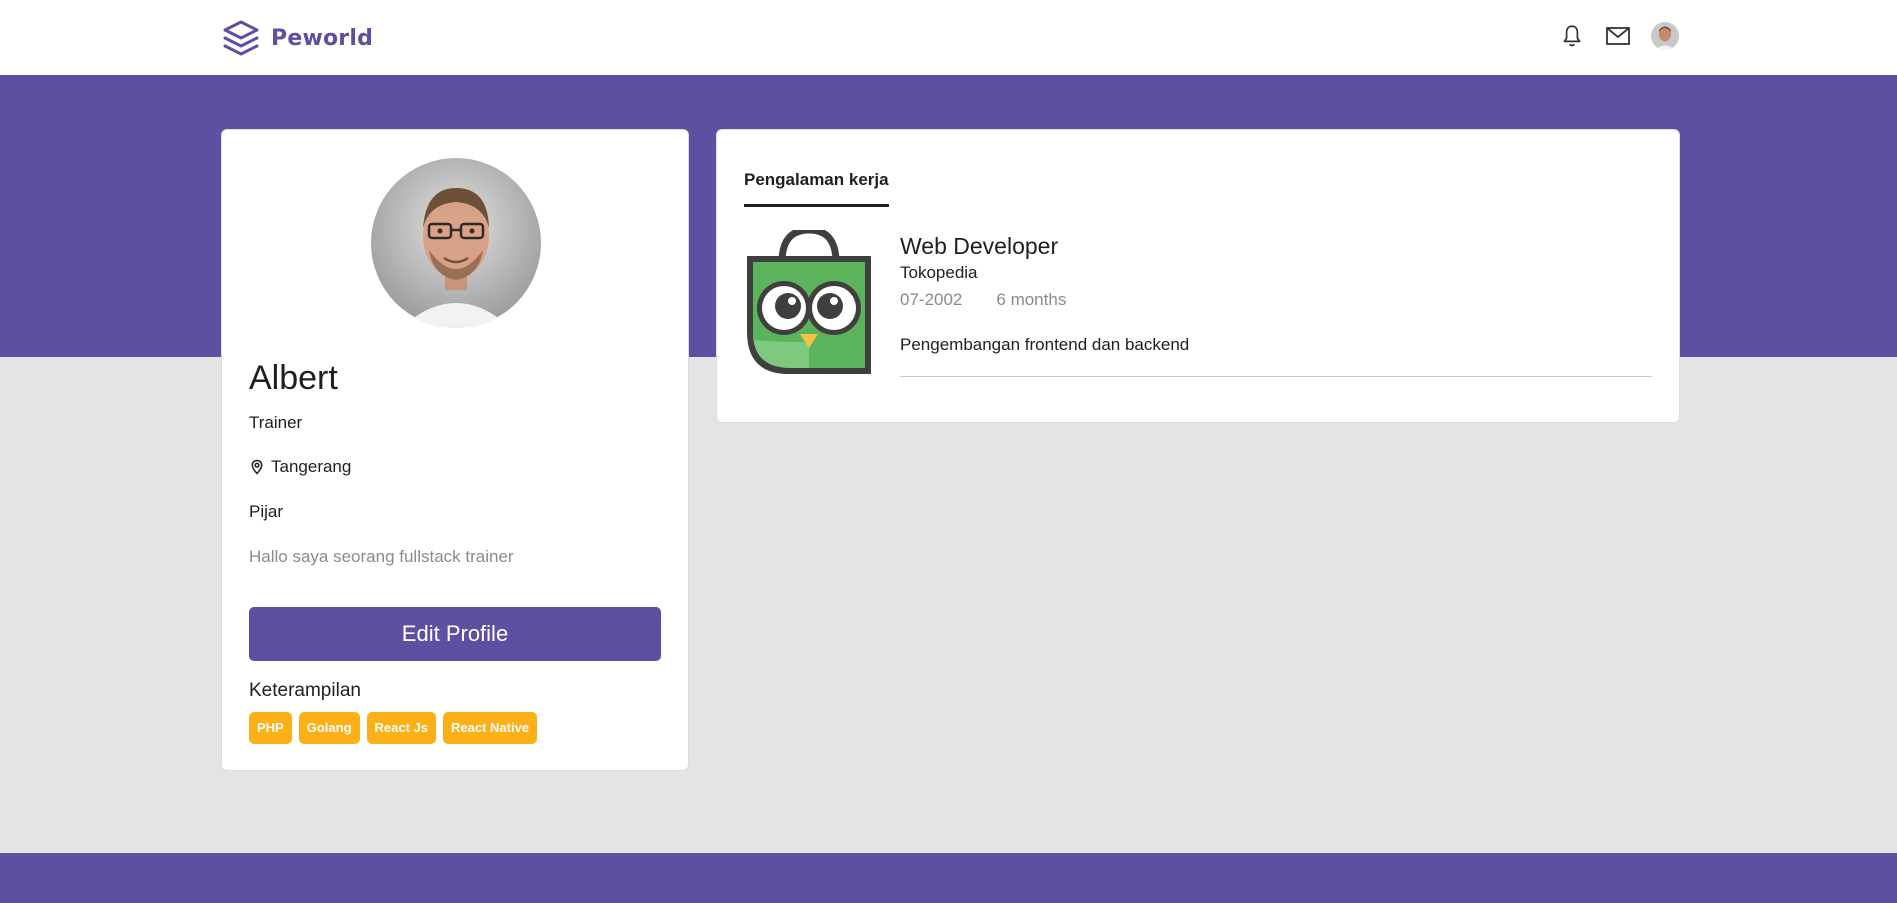 Image resolution: width=1897 pixels, height=903 pixels. Describe the element at coordinates (931, 299) in the screenshot. I see `experience-date: 07-2002` at that location.